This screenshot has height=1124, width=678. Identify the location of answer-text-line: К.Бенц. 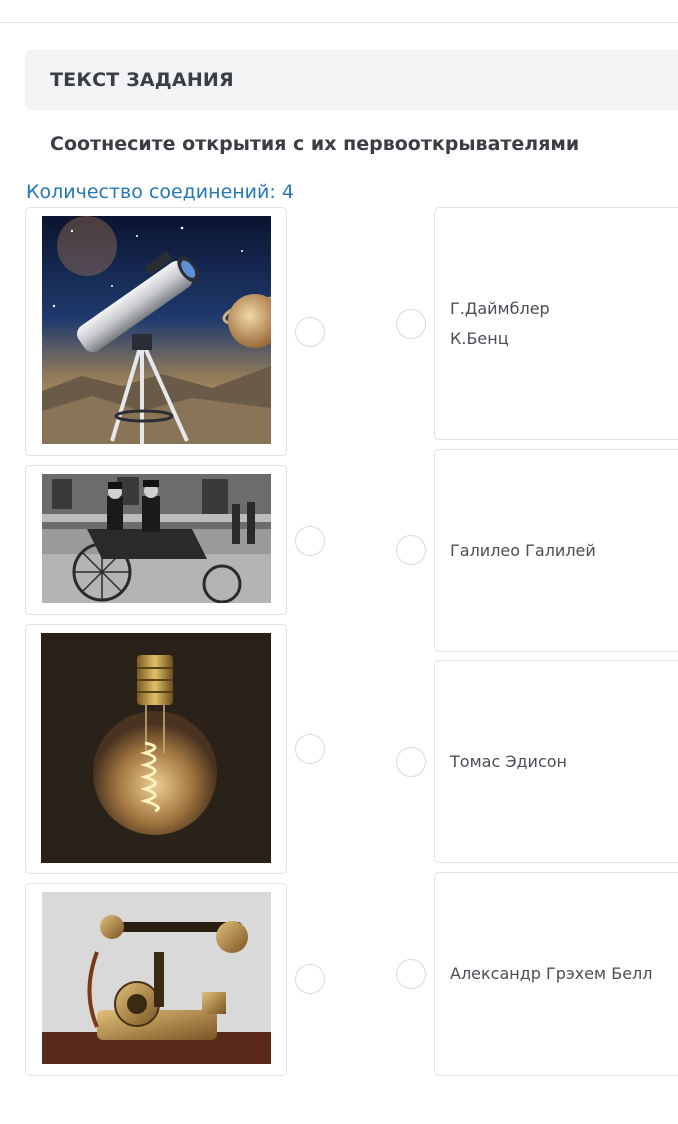
(479, 338).